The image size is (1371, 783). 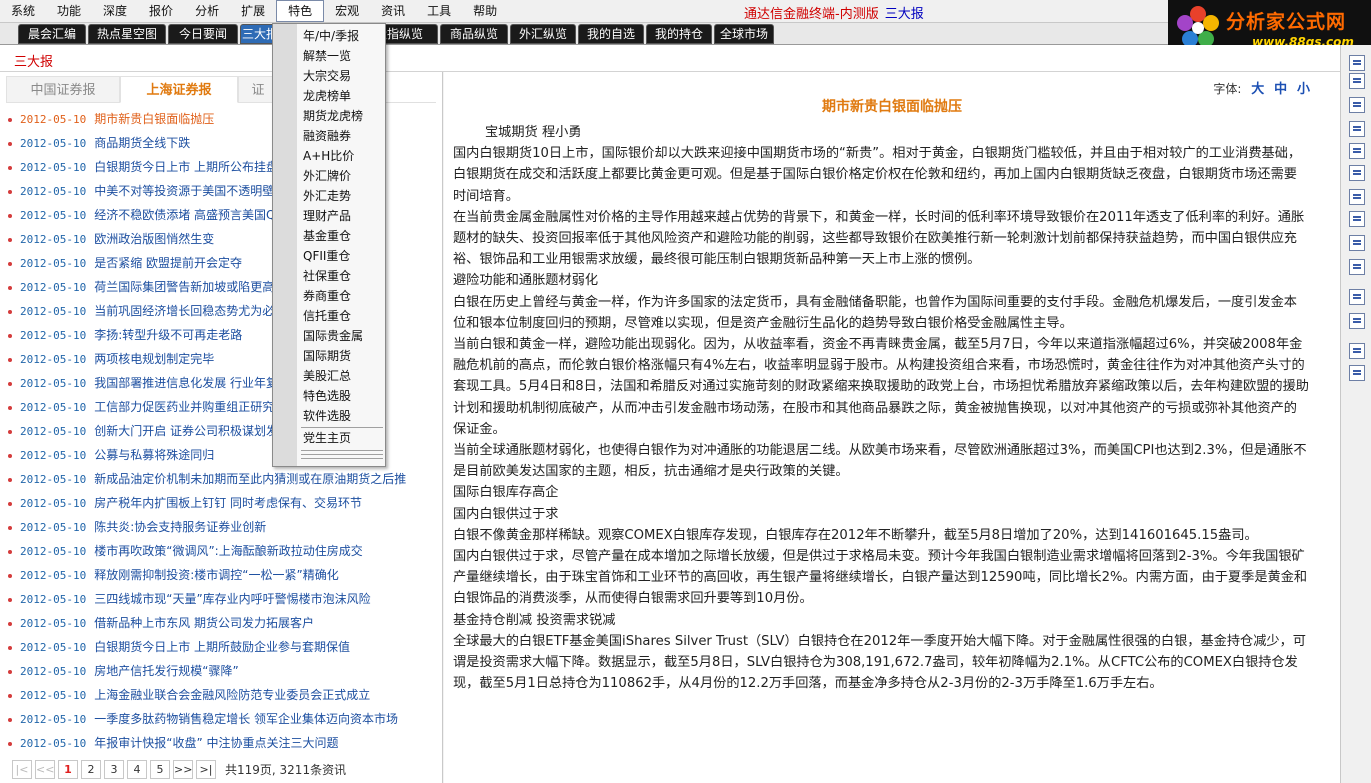 What do you see at coordinates (1357, 63) in the screenshot?
I see `grid-icon` at bounding box center [1357, 63].